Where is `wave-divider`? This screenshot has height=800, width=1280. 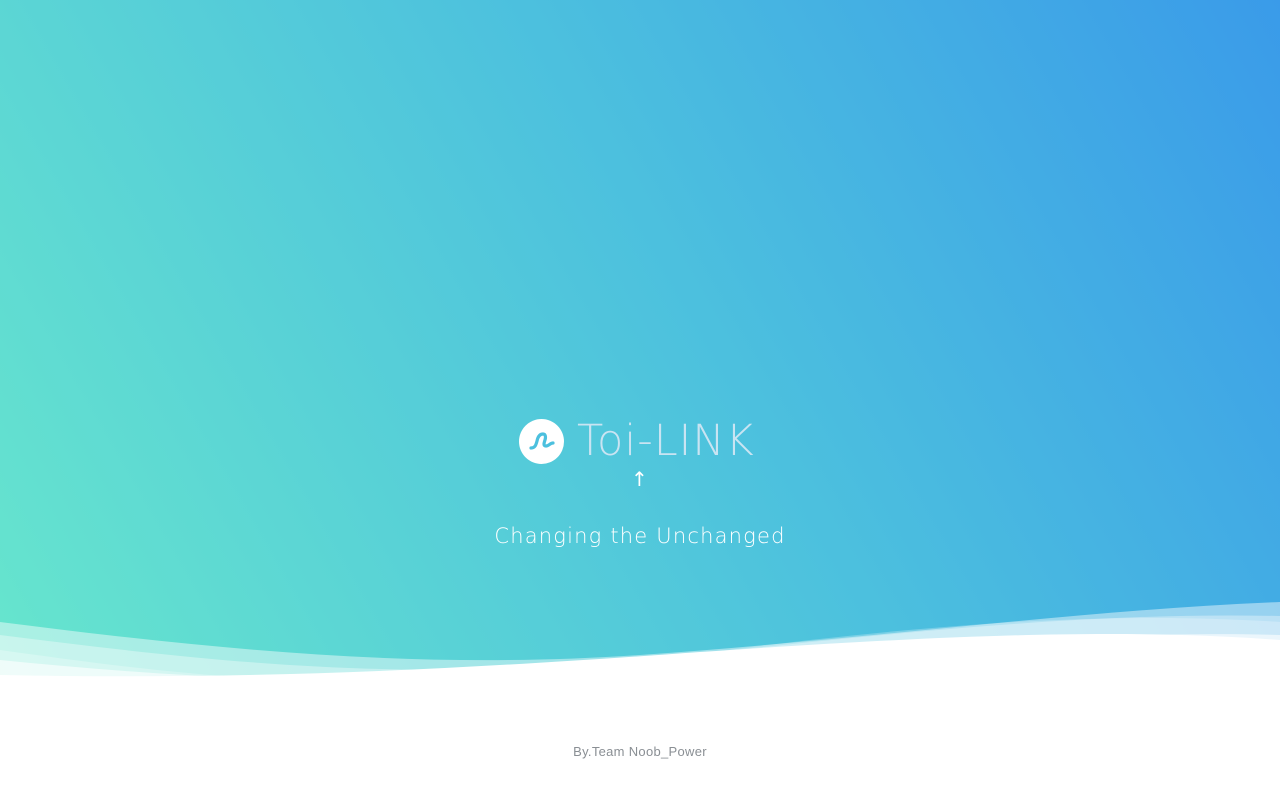 wave-divider is located at coordinates (640, 661).